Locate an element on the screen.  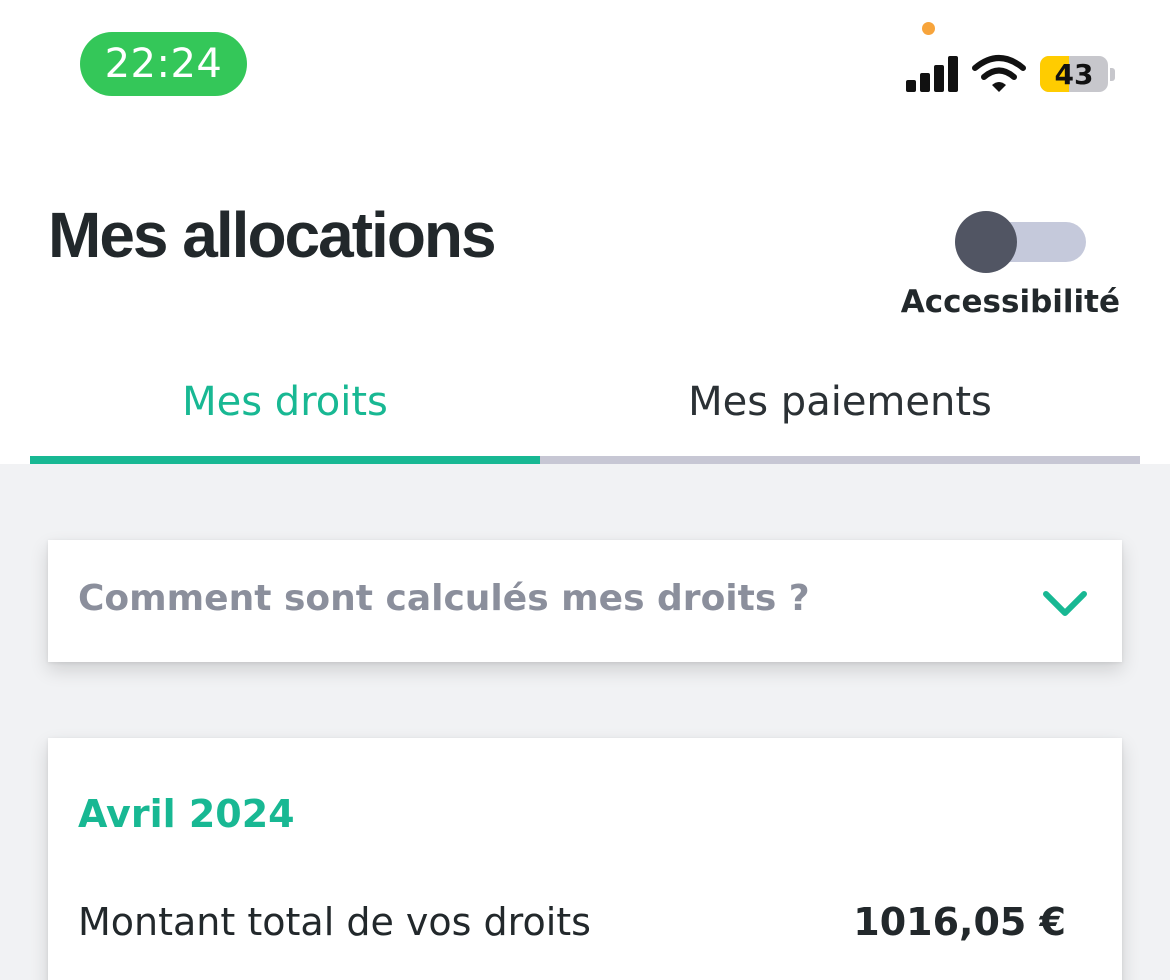
toggle-knob is located at coordinates (986, 242).